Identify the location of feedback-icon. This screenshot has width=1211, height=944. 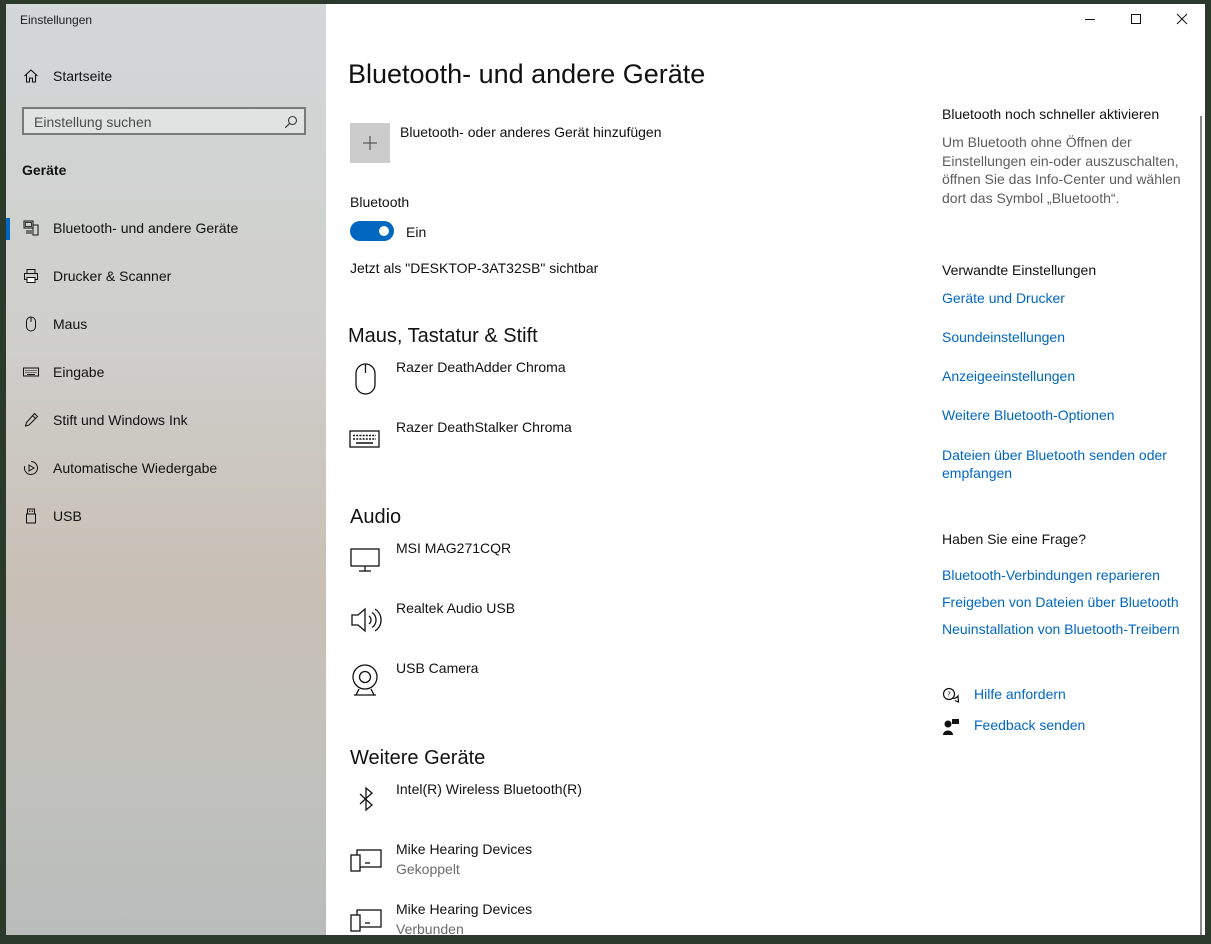
(951, 727).